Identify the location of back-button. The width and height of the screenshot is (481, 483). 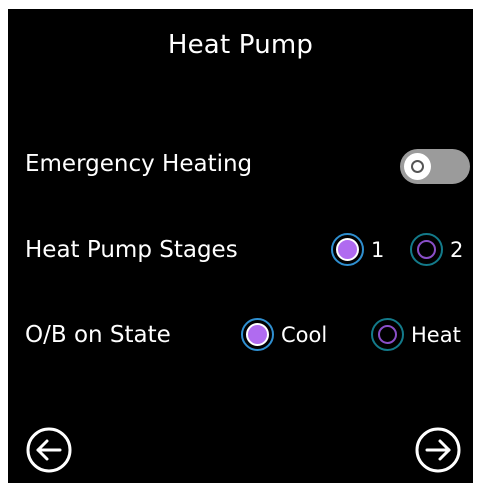
(49, 450).